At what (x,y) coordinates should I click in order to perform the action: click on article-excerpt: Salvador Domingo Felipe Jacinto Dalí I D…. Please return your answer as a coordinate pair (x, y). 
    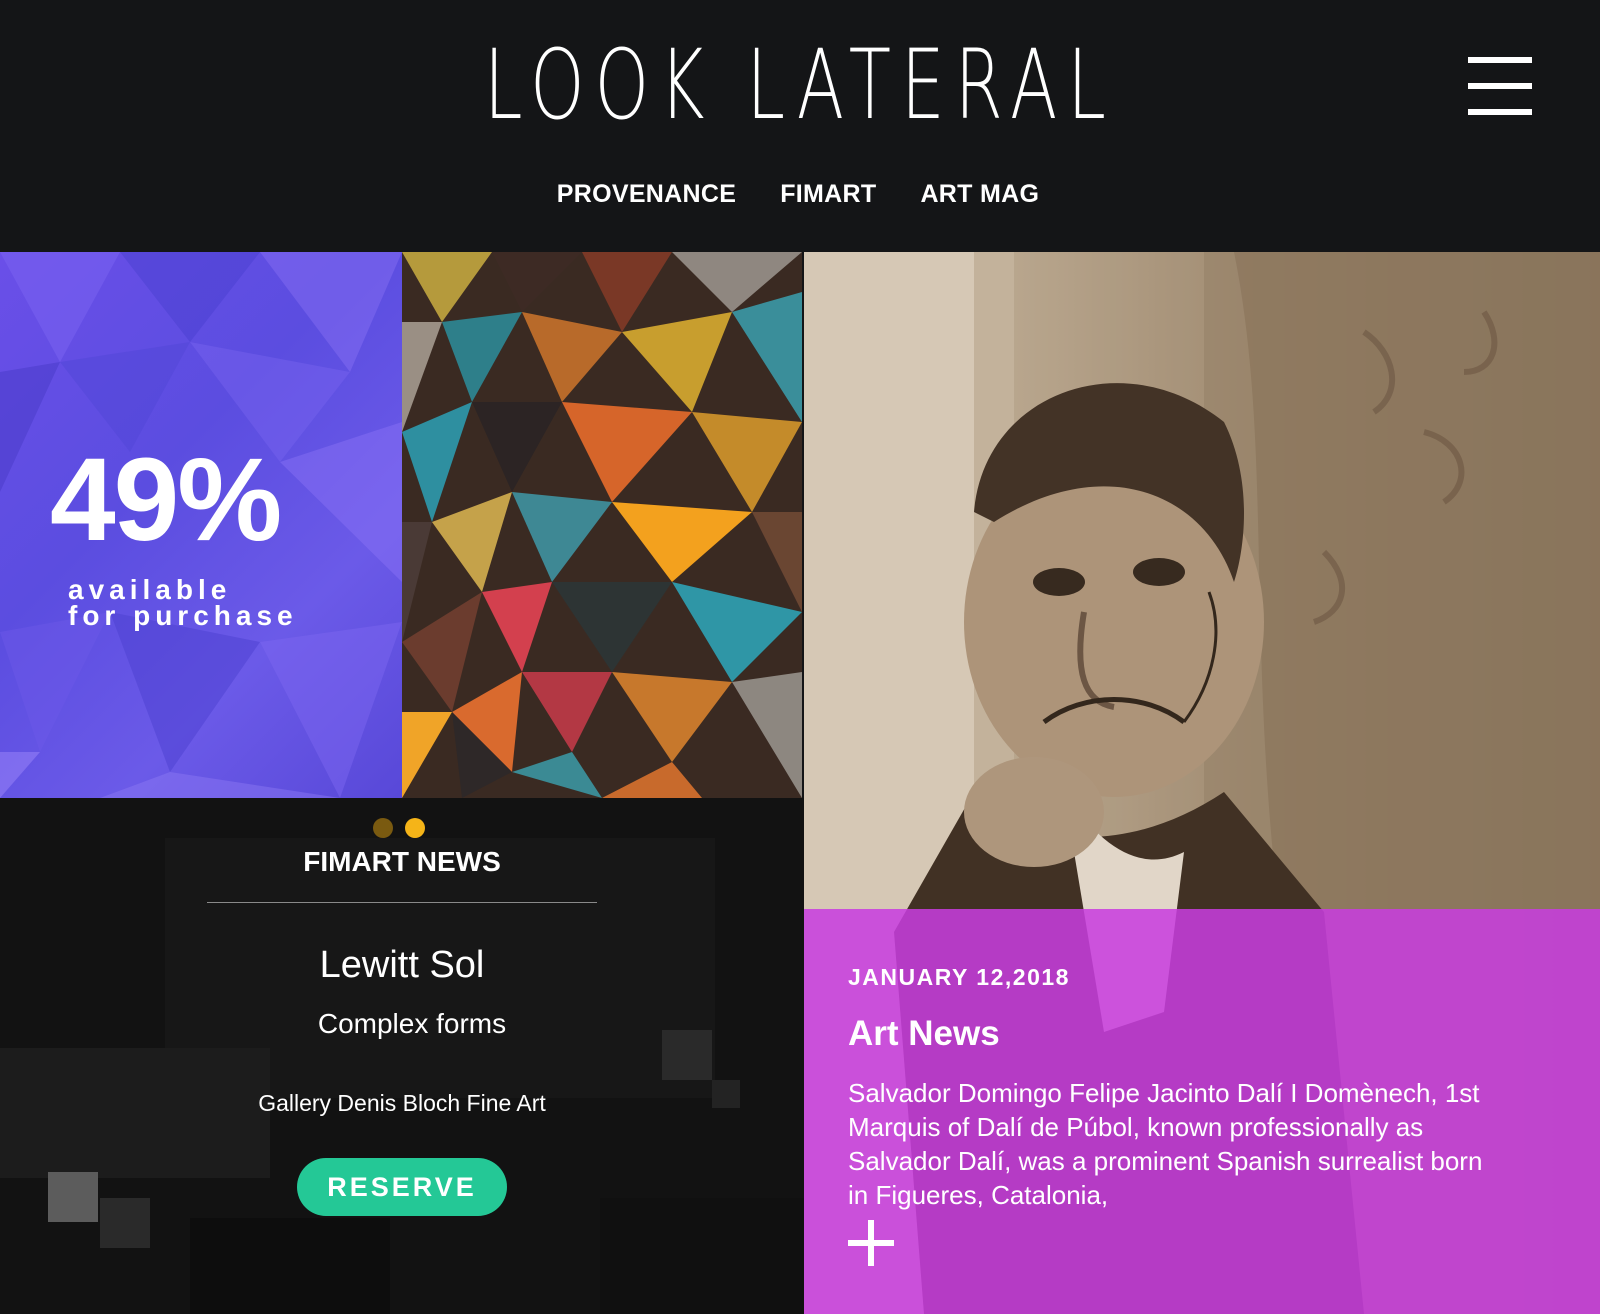
    Looking at the image, I should click on (1165, 1144).